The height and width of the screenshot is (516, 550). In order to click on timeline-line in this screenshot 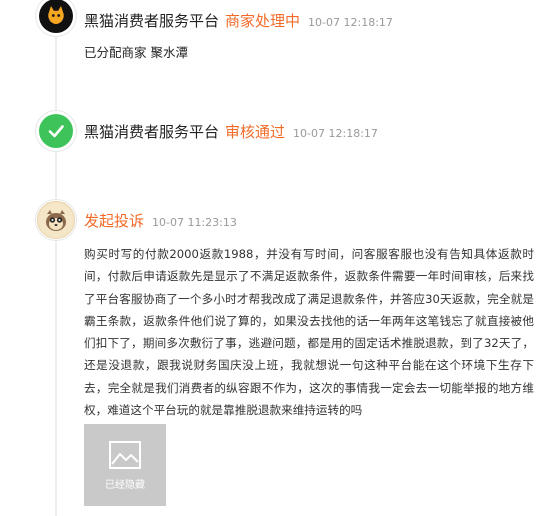, I will do `click(56, 258)`.